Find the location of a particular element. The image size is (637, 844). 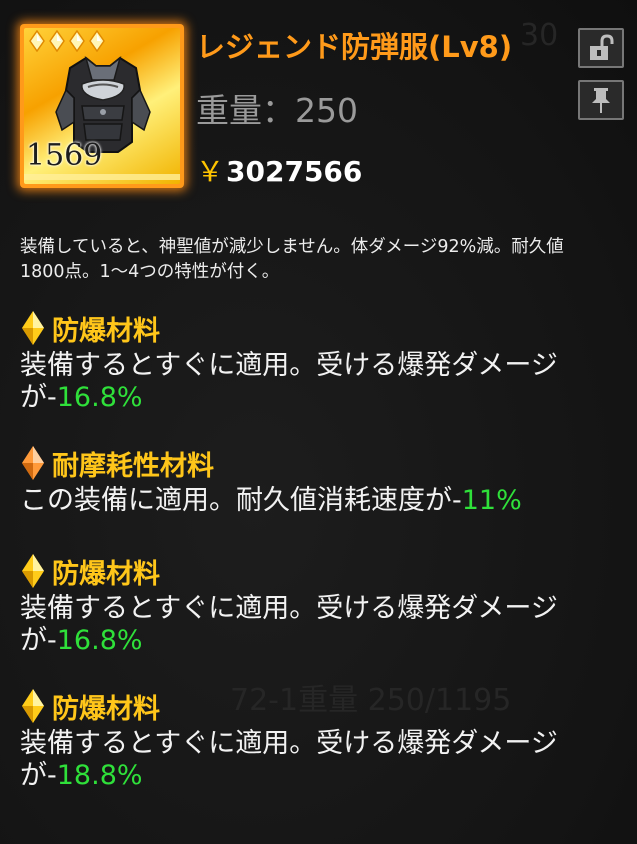

item-price: ￥3027566 is located at coordinates (279, 170).